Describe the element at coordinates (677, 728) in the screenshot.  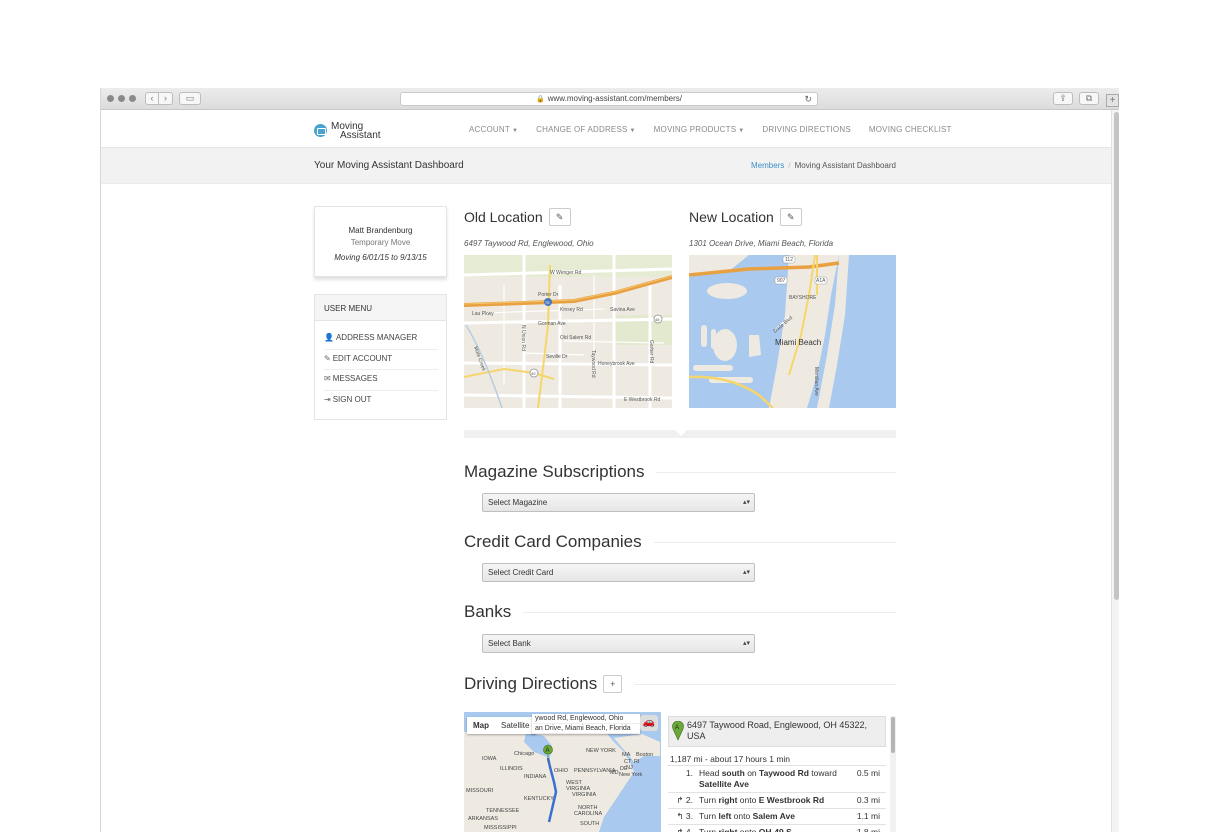
I see `svg-text: A` at that location.